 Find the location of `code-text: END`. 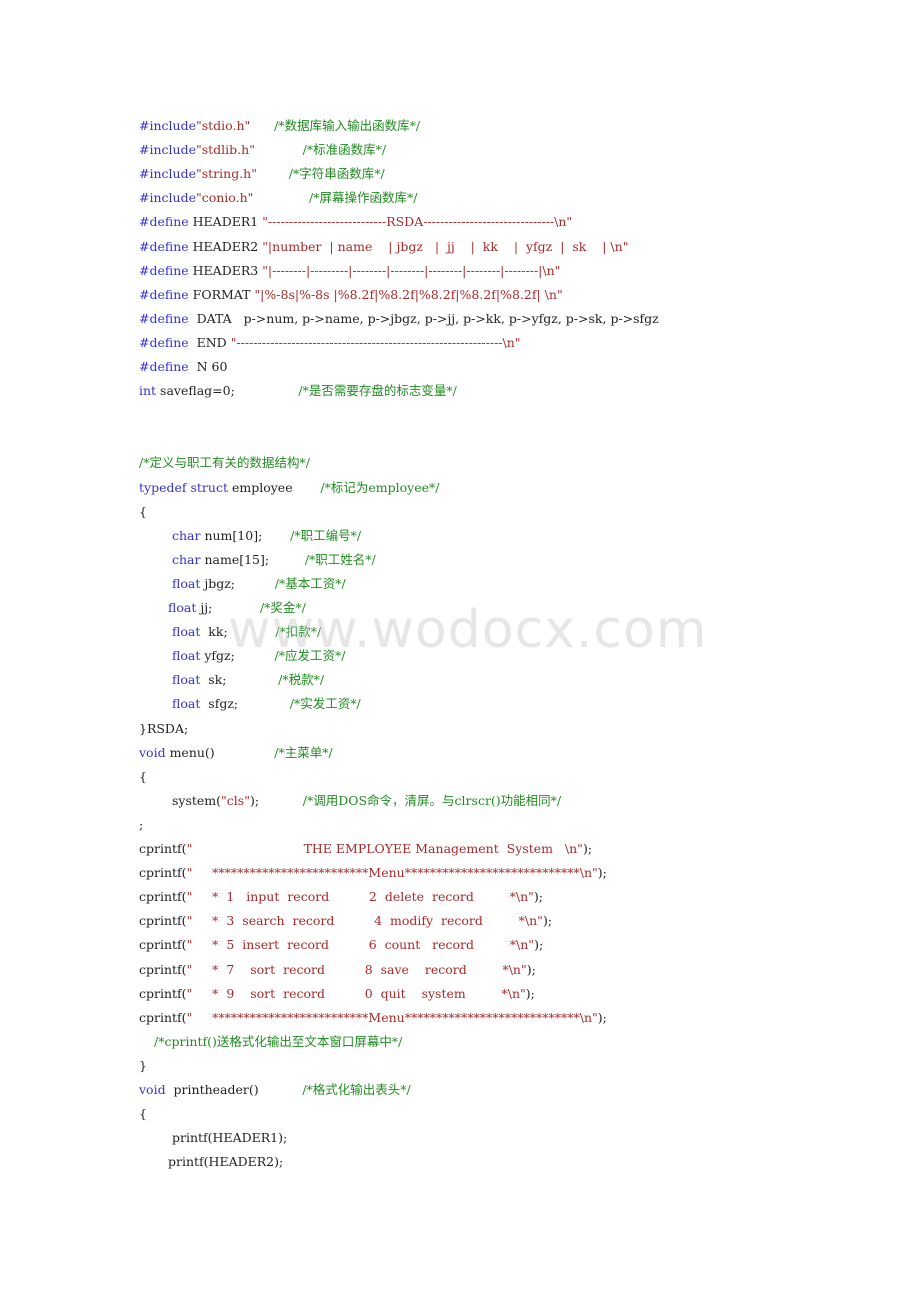

code-text: END is located at coordinates (209, 342).